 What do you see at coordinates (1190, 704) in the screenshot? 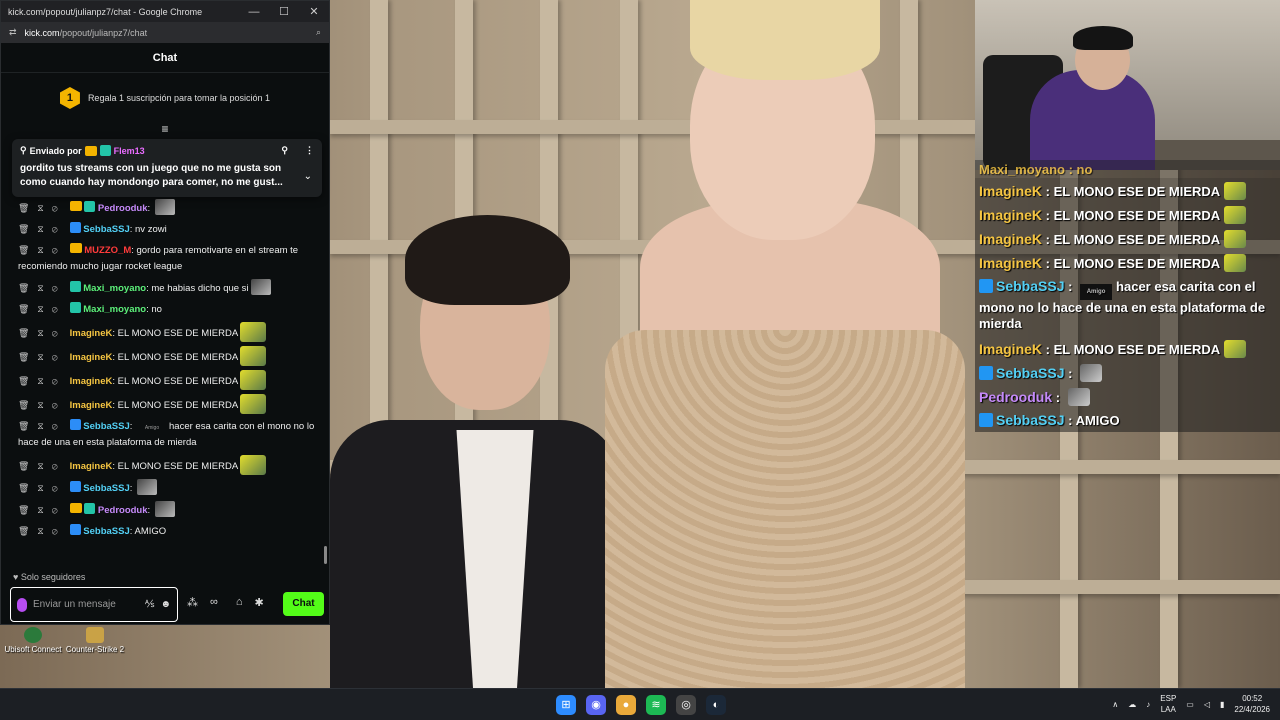
I see `display-icon: ▭` at bounding box center [1190, 704].